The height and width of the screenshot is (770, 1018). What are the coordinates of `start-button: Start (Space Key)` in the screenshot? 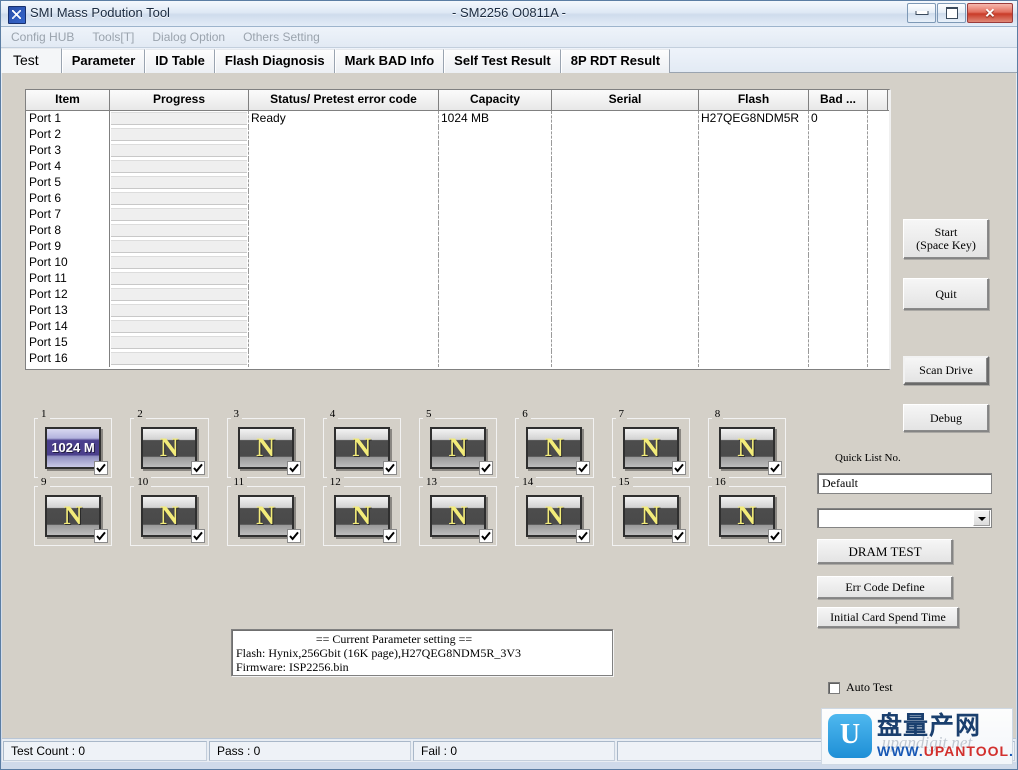 It's located at (946, 239).